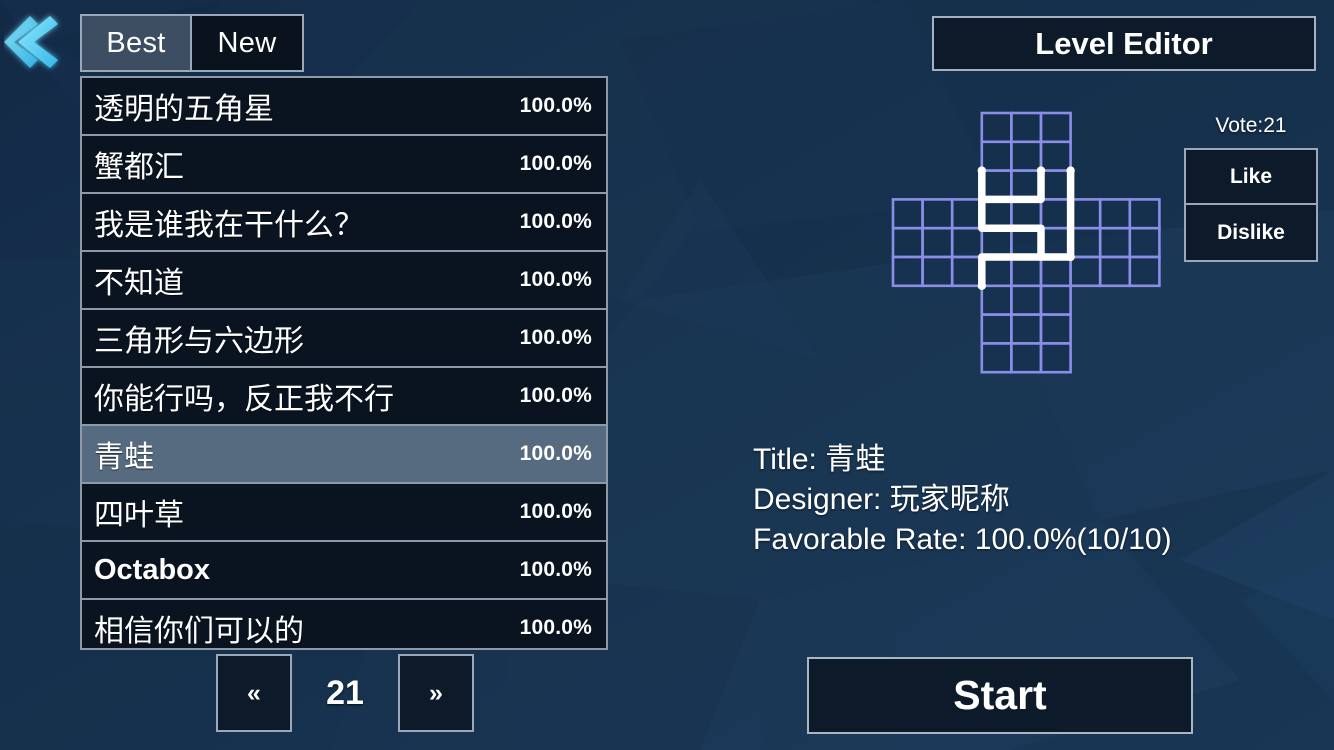 This screenshot has width=1334, height=750. I want to click on tab-best: Best, so click(136, 43).